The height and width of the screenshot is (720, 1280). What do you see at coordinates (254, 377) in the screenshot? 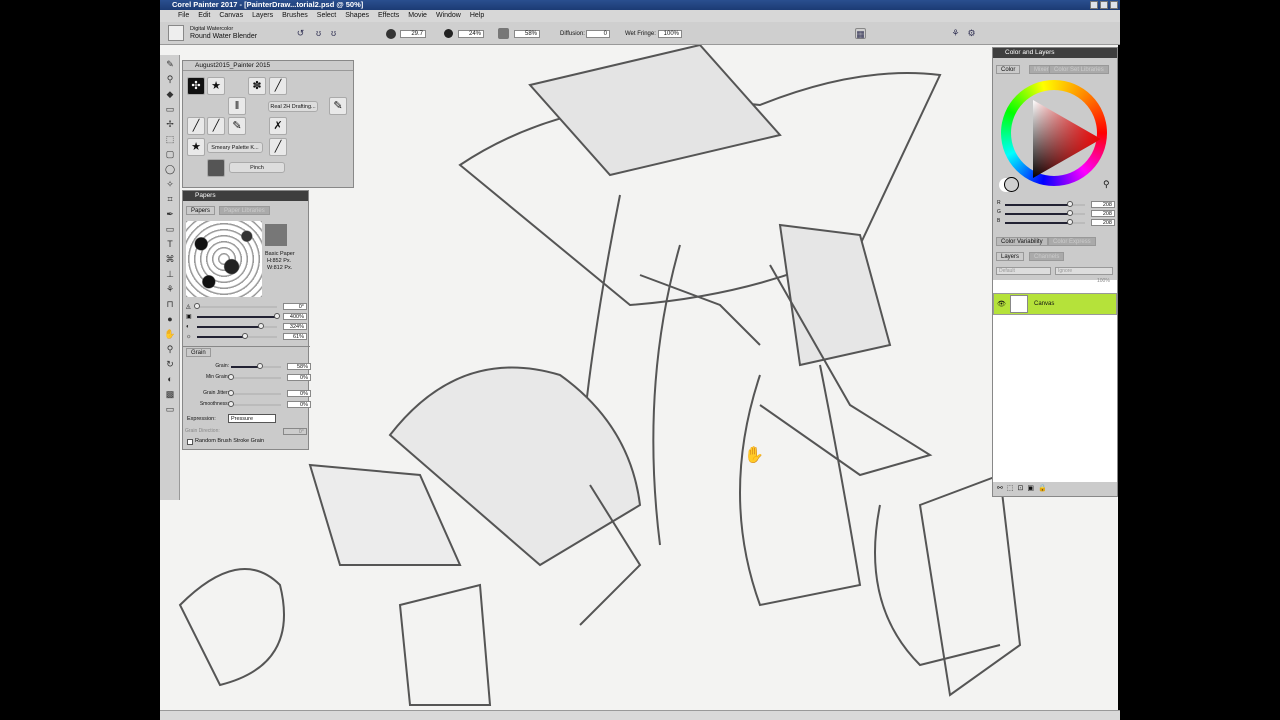
I see `grain-1-slider` at bounding box center [254, 377].